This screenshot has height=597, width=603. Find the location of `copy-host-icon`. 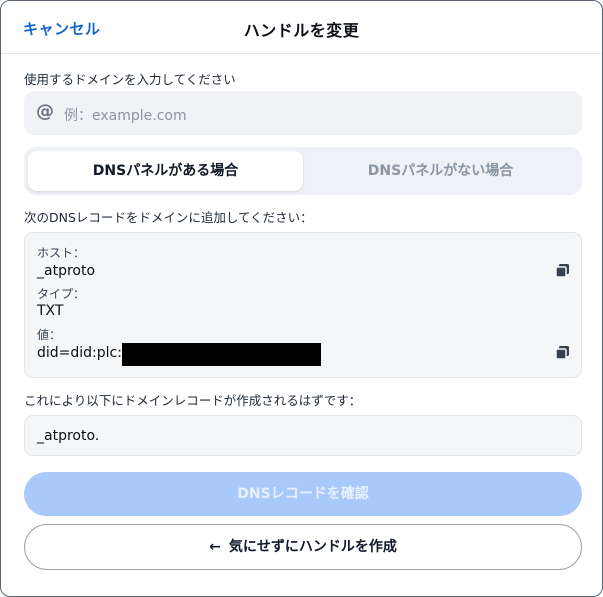

copy-host-icon is located at coordinates (563, 271).